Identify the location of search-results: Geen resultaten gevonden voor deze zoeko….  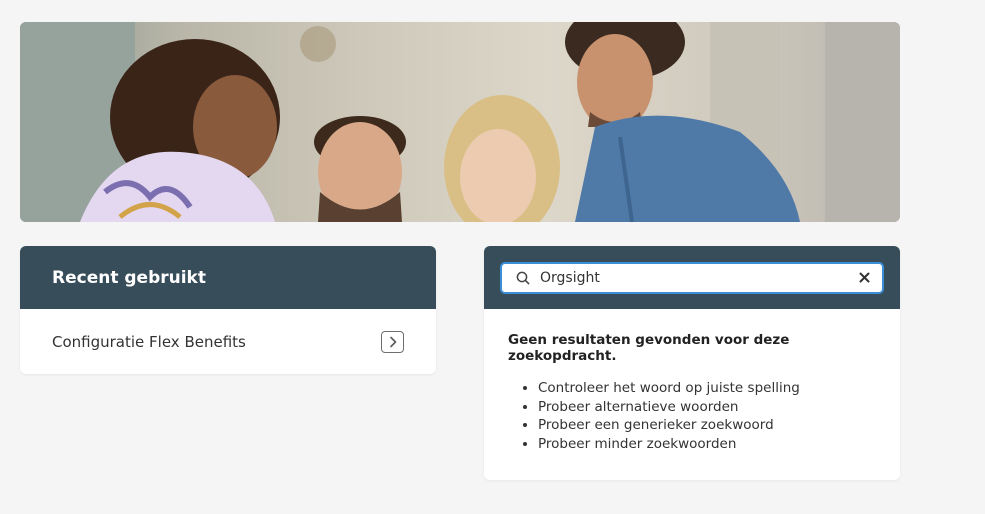
(692, 392).